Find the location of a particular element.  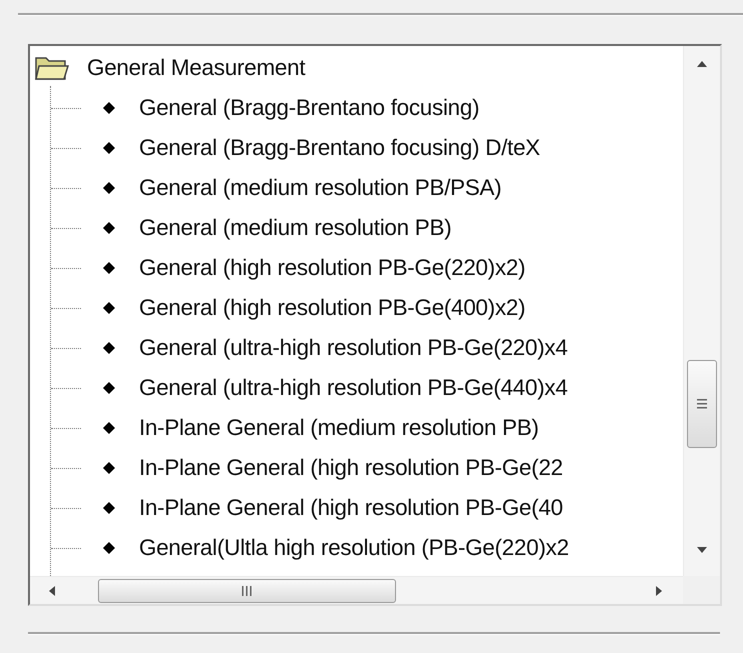

tree-item-label: General Measurement is located at coordinates (196, 68).